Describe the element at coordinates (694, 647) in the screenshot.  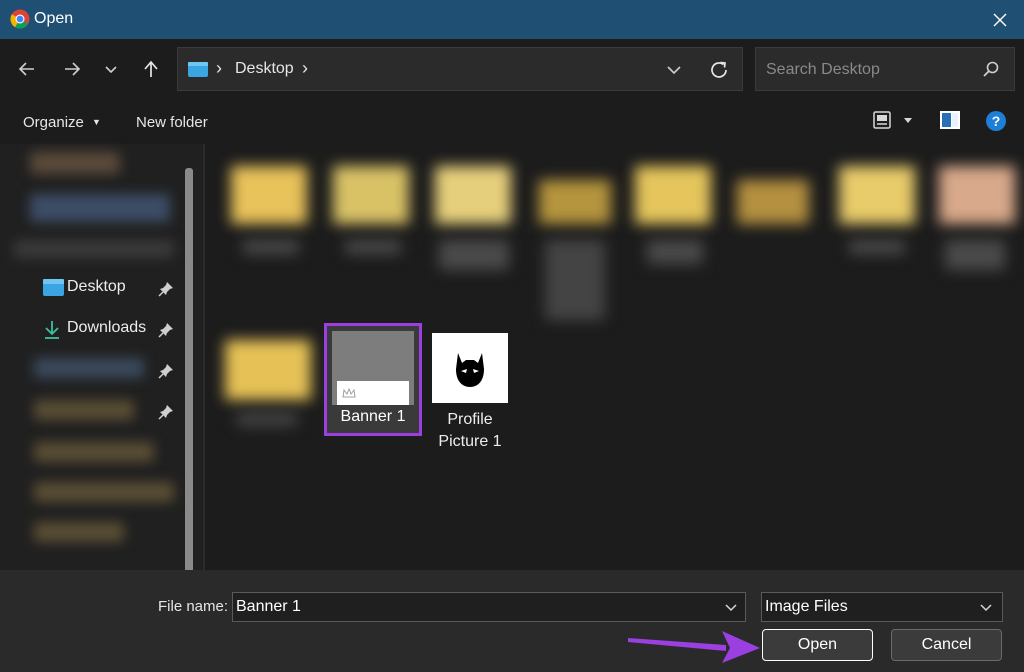
I see `annotation-arrow-icon` at that location.